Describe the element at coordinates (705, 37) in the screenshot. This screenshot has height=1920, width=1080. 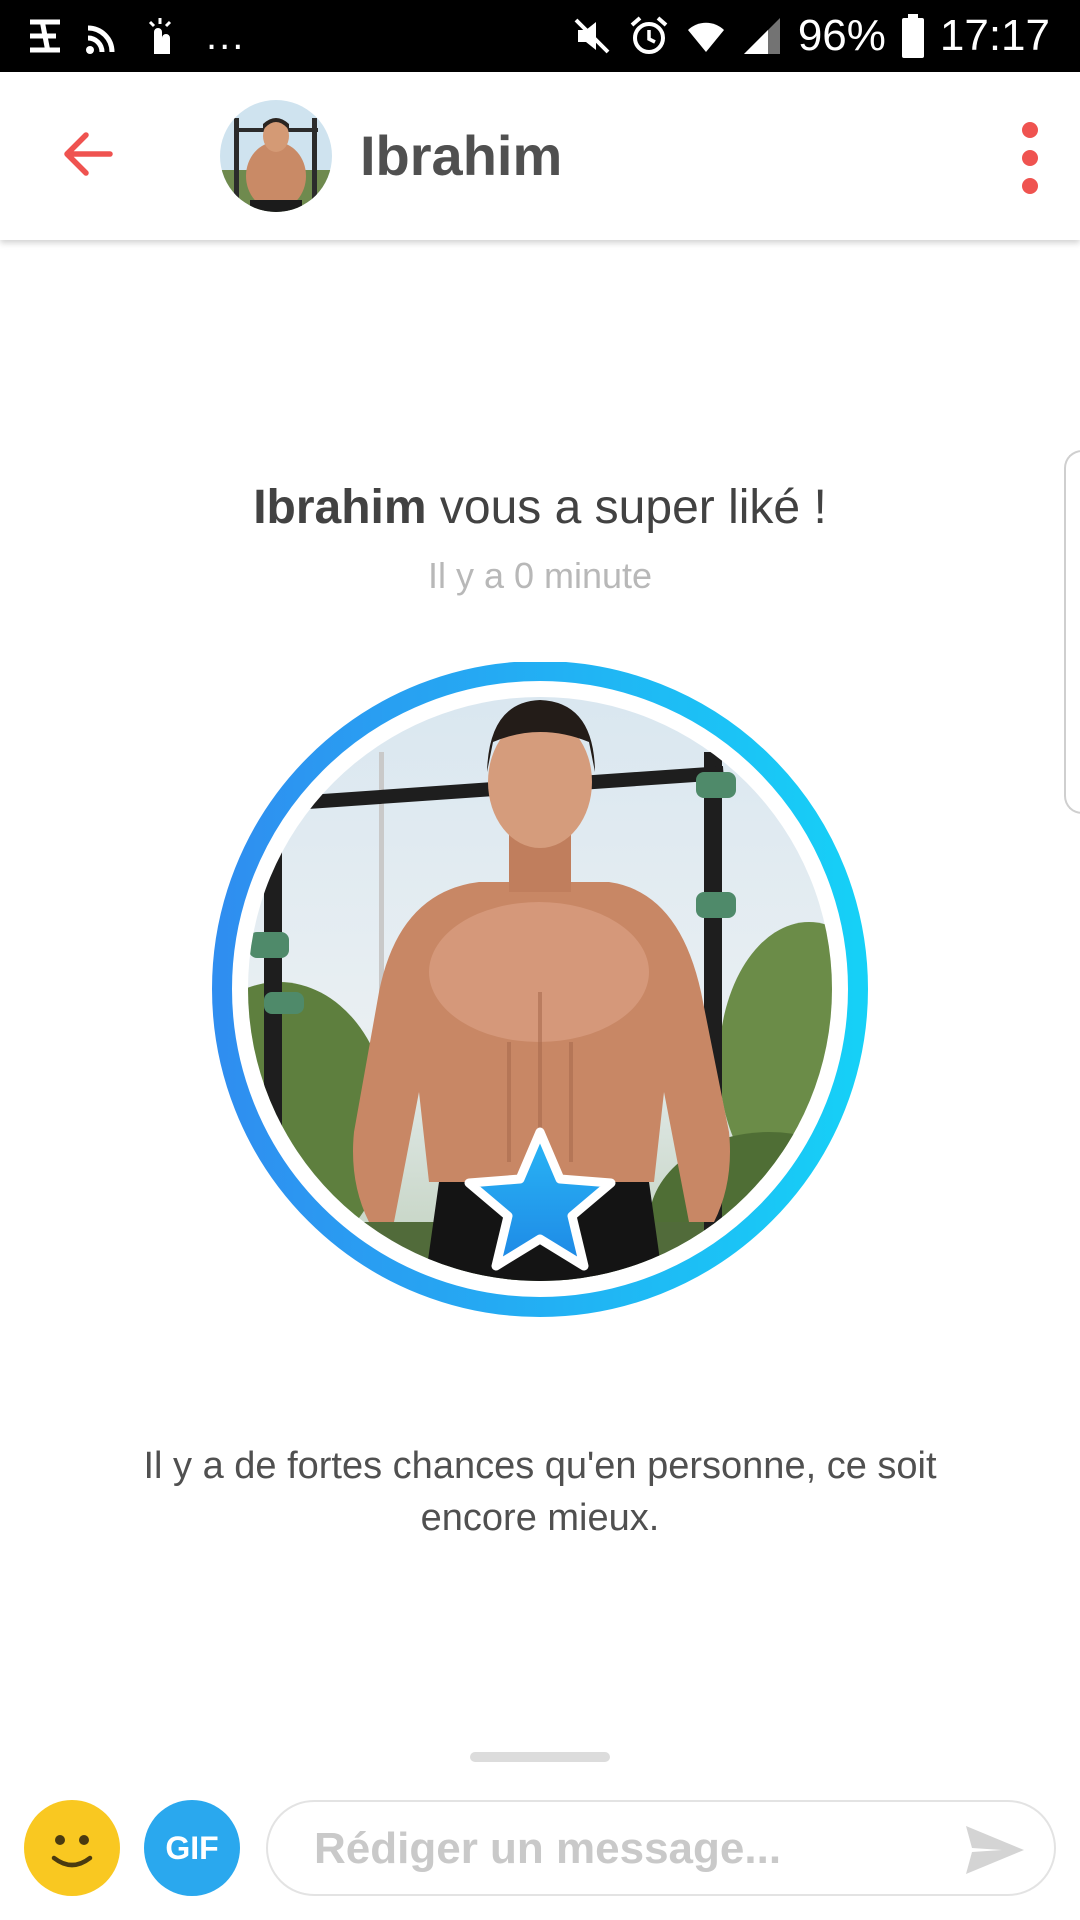
I see `wifi-icon` at that location.